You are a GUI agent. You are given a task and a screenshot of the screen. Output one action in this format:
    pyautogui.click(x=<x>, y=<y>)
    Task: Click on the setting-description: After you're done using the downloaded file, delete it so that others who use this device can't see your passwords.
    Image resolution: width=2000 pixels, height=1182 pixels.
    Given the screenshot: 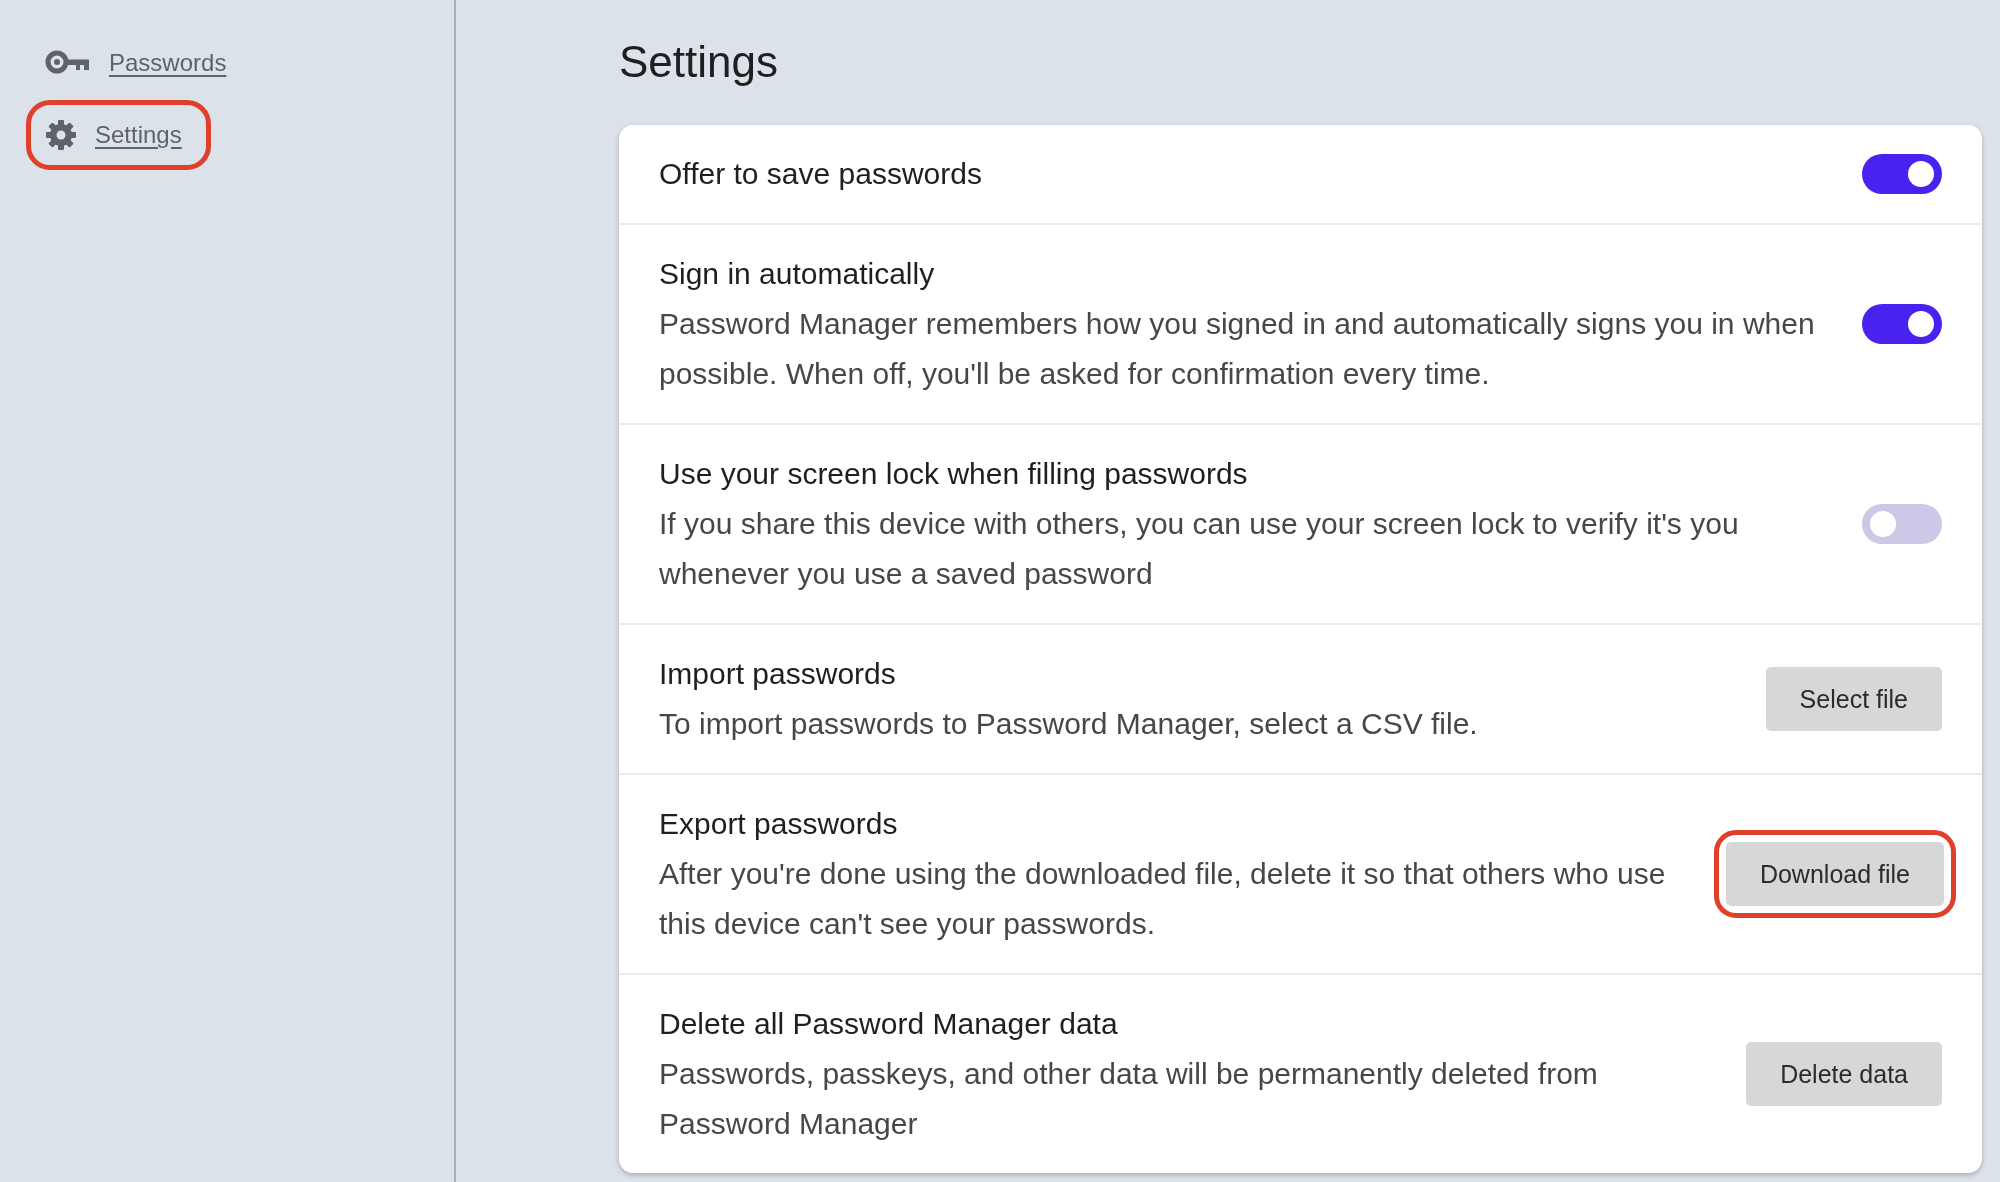 What is the action you would take?
    pyautogui.click(x=1163, y=899)
    